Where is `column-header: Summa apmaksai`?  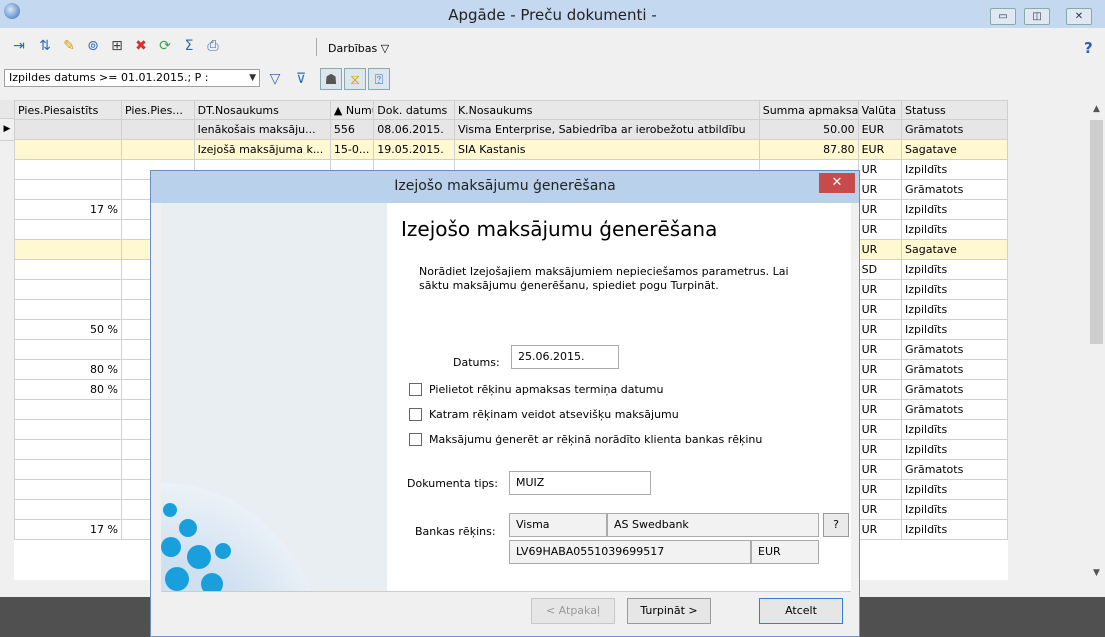 column-header: Summa apmaksai is located at coordinates (808, 110).